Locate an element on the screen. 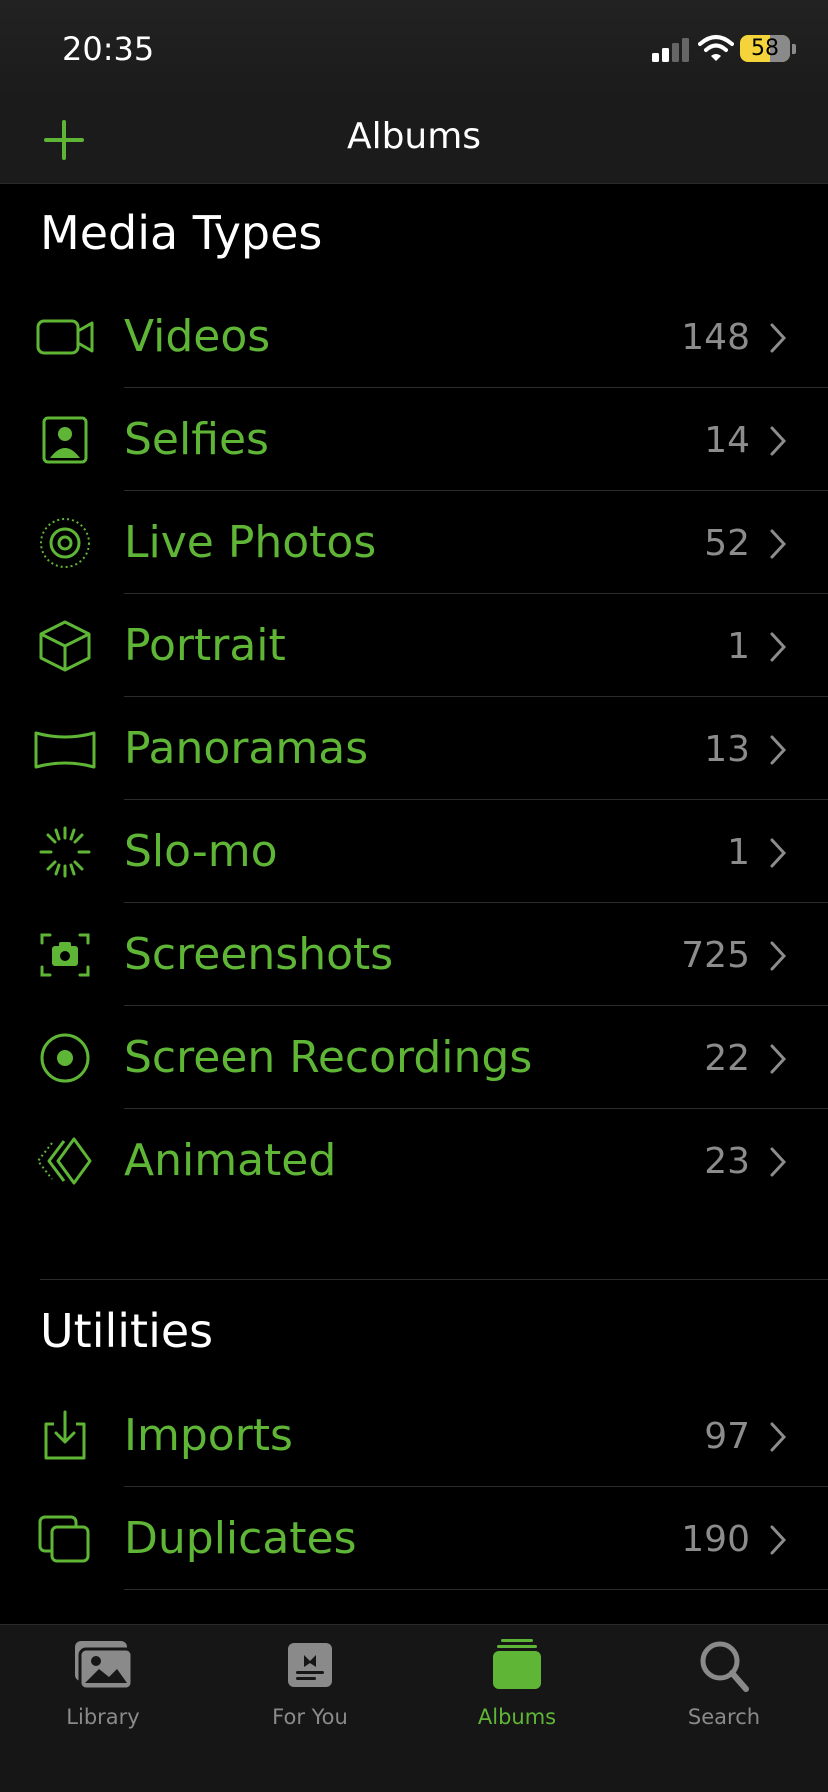 The width and height of the screenshot is (828, 1792). album-count: 725 is located at coordinates (715, 955).